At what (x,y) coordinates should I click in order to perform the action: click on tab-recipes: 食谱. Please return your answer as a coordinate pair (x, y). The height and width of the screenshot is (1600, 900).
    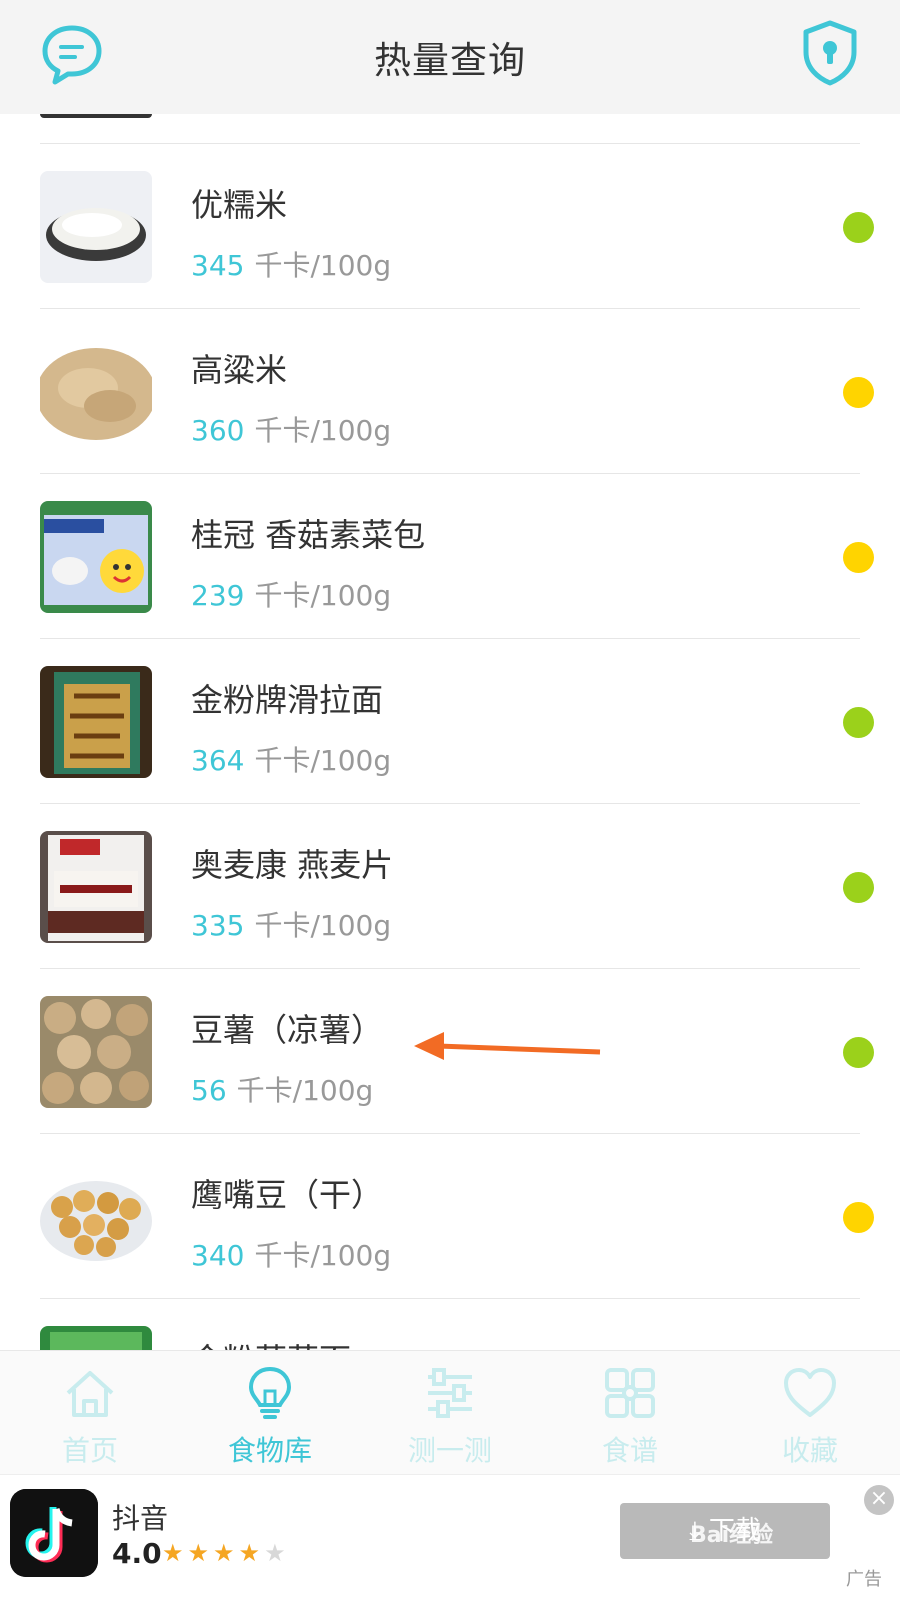
    Looking at the image, I should click on (630, 1413).